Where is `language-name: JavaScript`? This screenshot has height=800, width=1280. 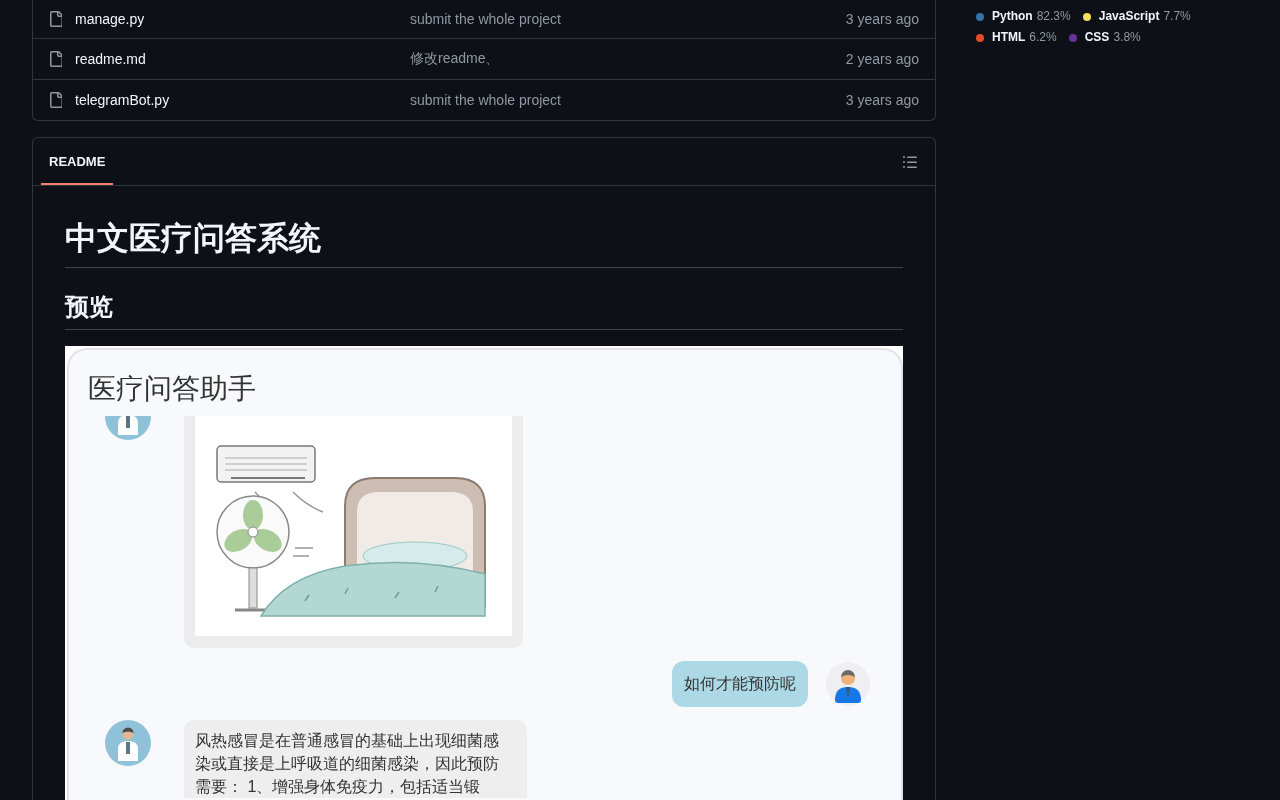
language-name: JavaScript is located at coordinates (1129, 16).